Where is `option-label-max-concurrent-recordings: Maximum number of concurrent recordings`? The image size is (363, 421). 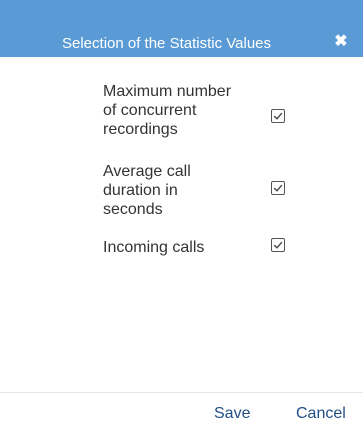
option-label-max-concurrent-recordings: Maximum number of concurrent recordings is located at coordinates (180, 110).